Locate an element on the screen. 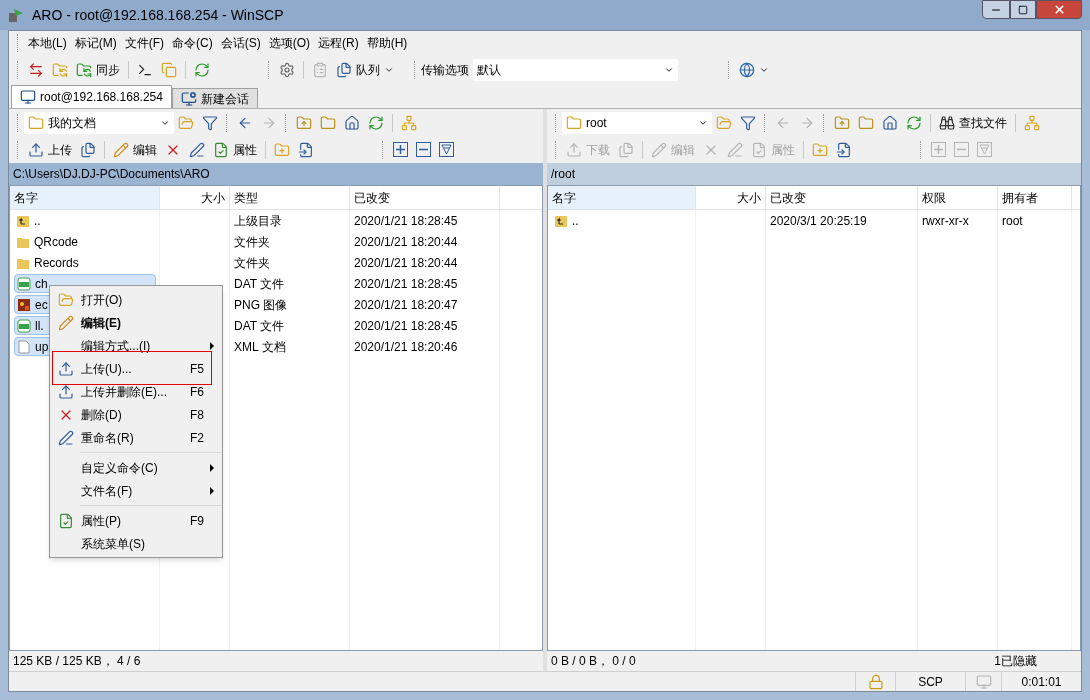 Image resolution: width=1090 pixels, height=700 pixels. clipboard-icon is located at coordinates (320, 70).